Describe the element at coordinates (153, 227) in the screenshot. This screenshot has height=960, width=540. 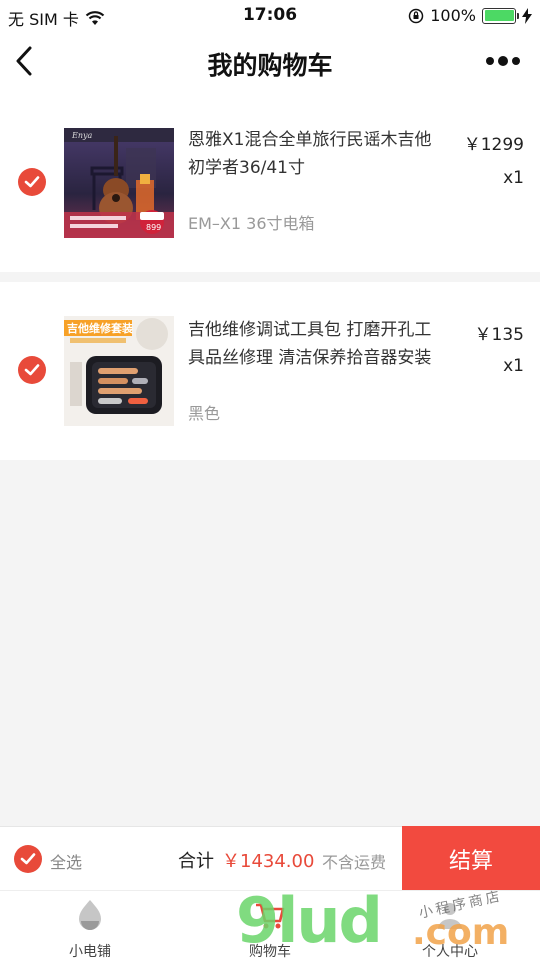
I see `price-badge-text: 899` at that location.